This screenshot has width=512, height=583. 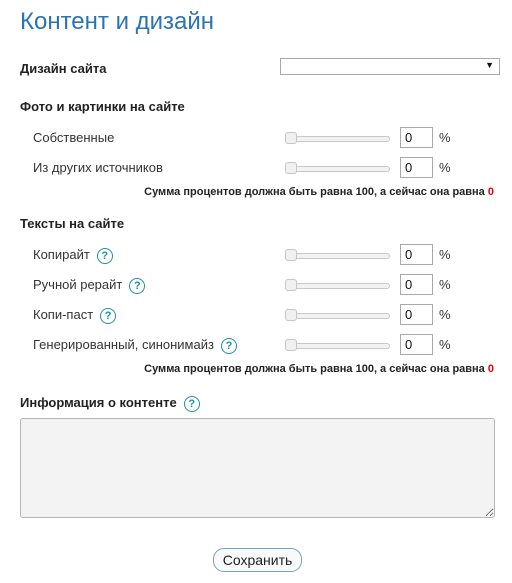 I want to click on dropdown-arrow-icon: ▼, so click(x=489, y=65).